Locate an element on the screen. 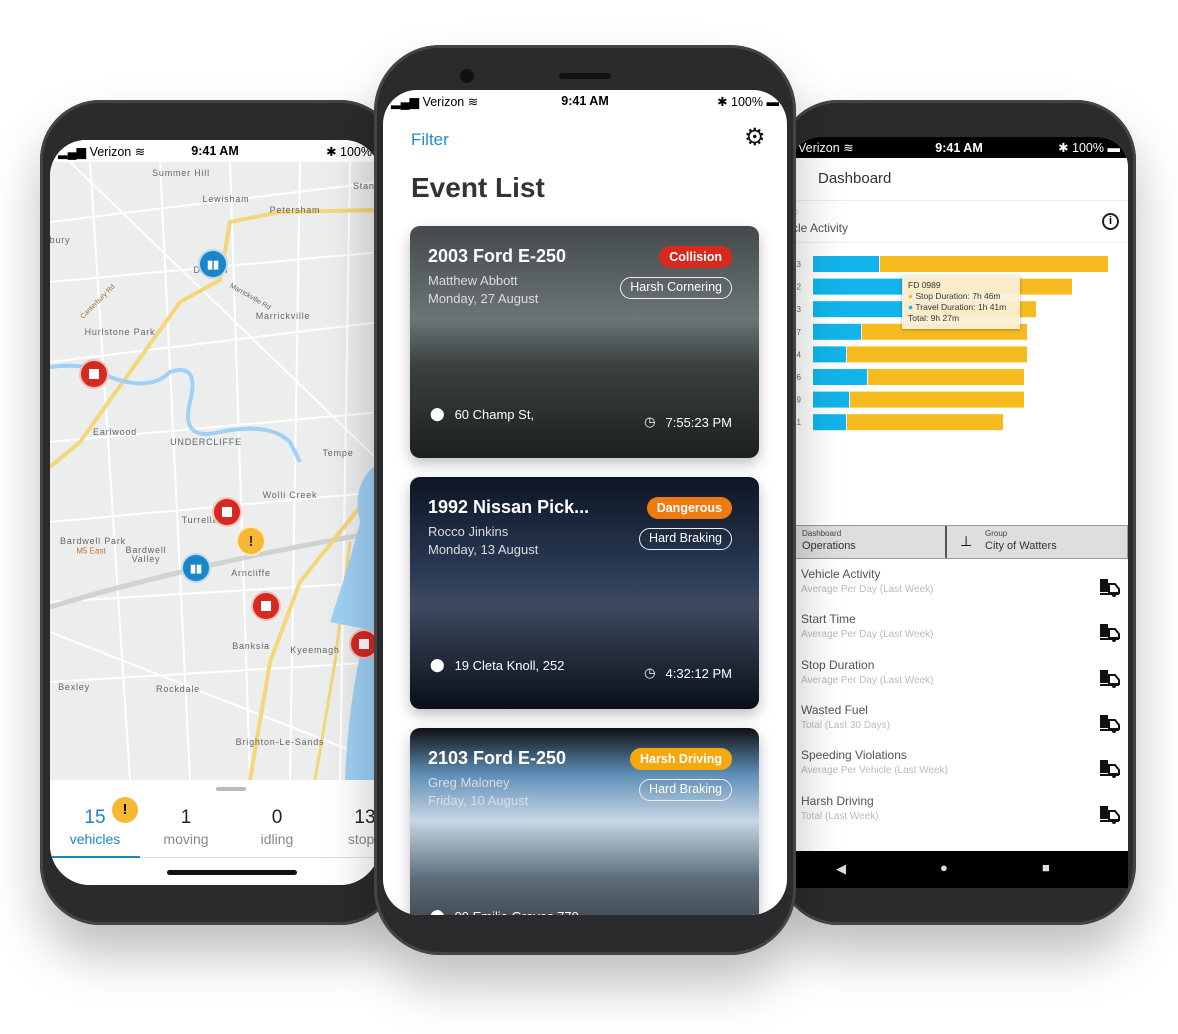 Image resolution: width=1178 pixels, height=1034 pixels. clock-icon: ◷ is located at coordinates (650, 421).